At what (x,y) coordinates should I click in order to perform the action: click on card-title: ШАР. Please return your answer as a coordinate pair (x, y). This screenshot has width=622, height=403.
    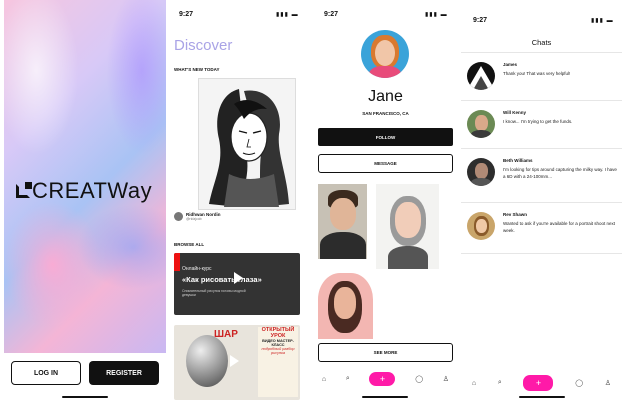
    Looking at the image, I should click on (226, 334).